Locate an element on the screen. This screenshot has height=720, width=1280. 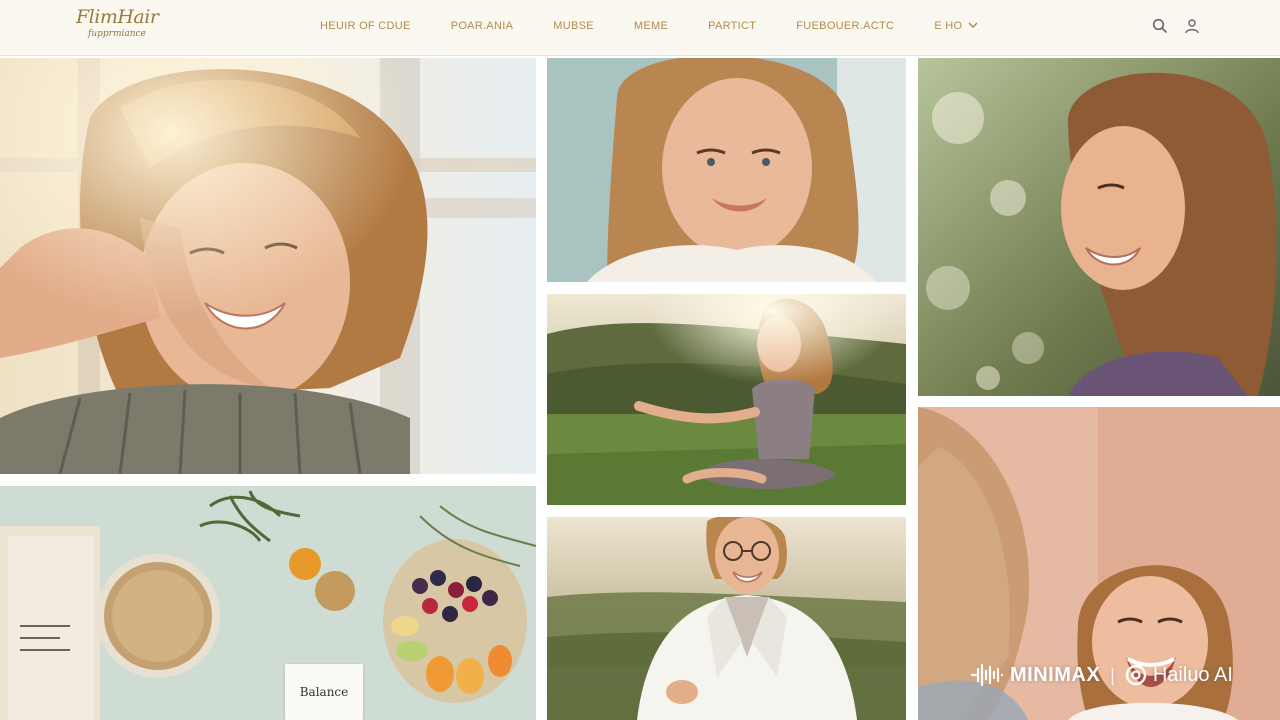
photo-portrait-smile is located at coordinates (726, 170).